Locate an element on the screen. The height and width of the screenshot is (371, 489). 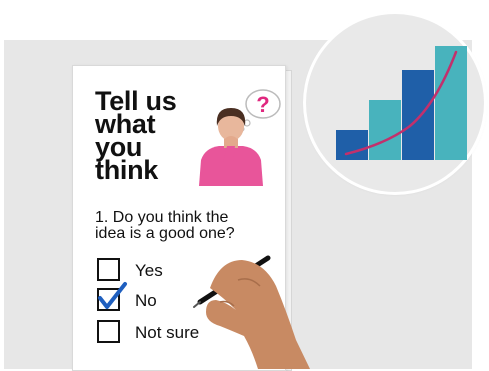
person-thinking-illustration: ? is located at coordinates (240, 137).